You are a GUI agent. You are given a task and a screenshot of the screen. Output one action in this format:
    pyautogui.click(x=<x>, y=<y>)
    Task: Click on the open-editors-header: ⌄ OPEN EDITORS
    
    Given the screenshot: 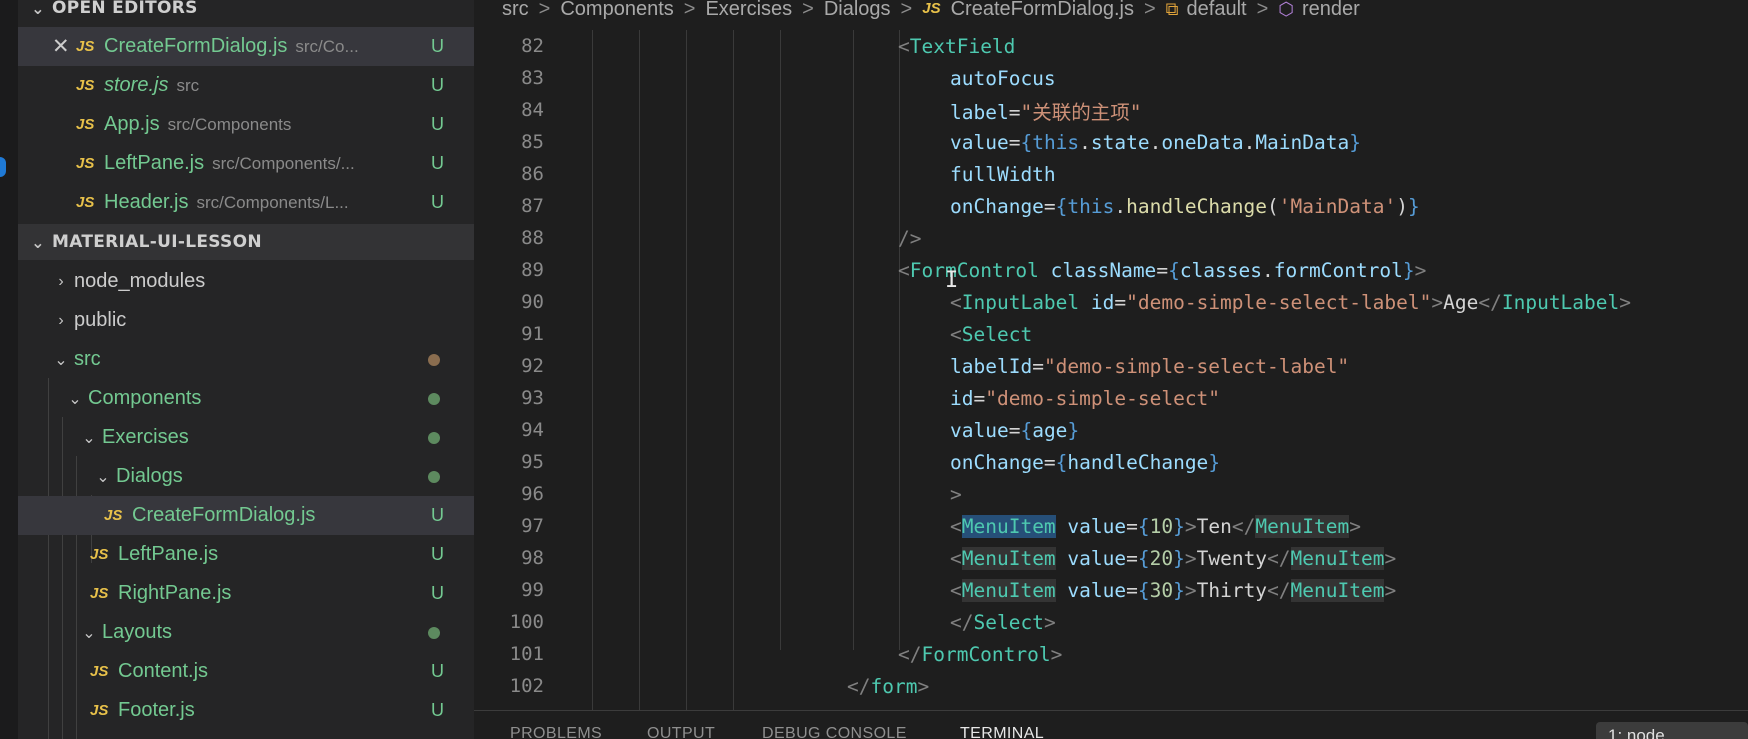 What is the action you would take?
    pyautogui.click(x=246, y=13)
    